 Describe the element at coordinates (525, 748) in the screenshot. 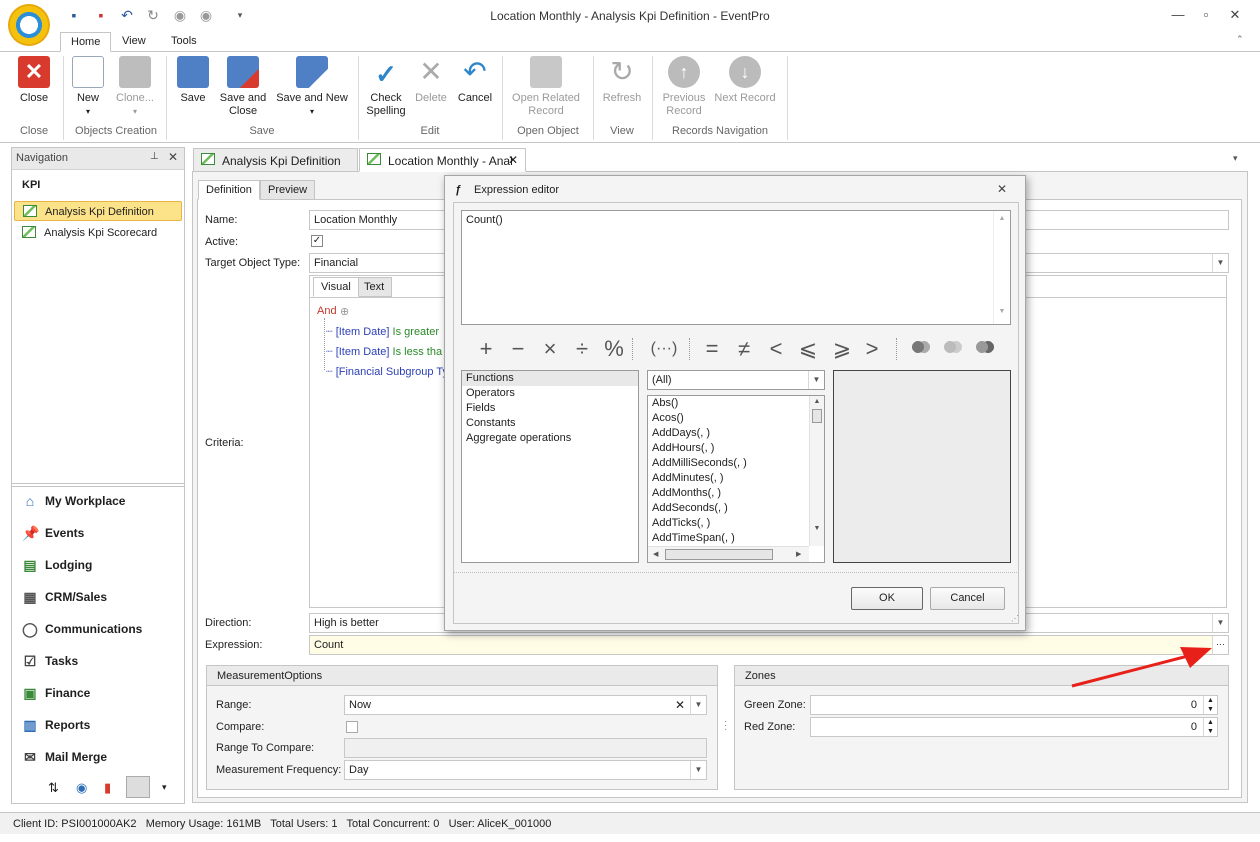

I see `range-to-compare-input` at that location.